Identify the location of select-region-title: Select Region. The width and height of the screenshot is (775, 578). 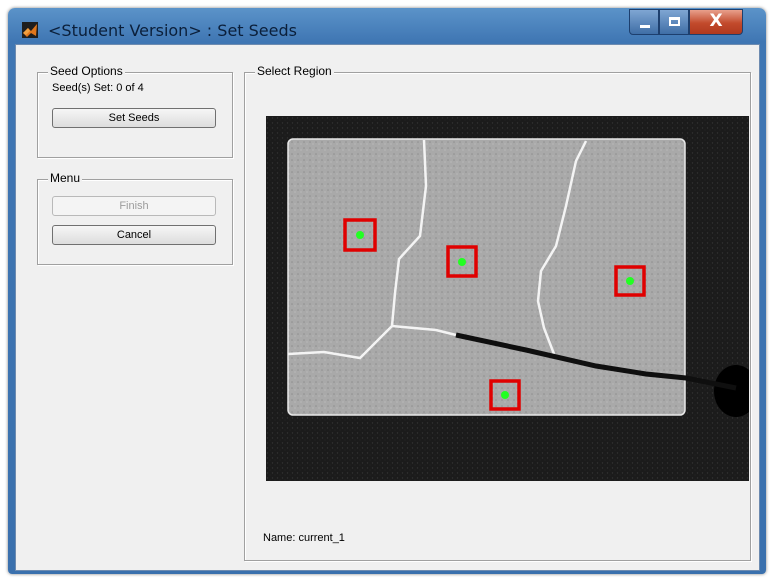
(294, 71).